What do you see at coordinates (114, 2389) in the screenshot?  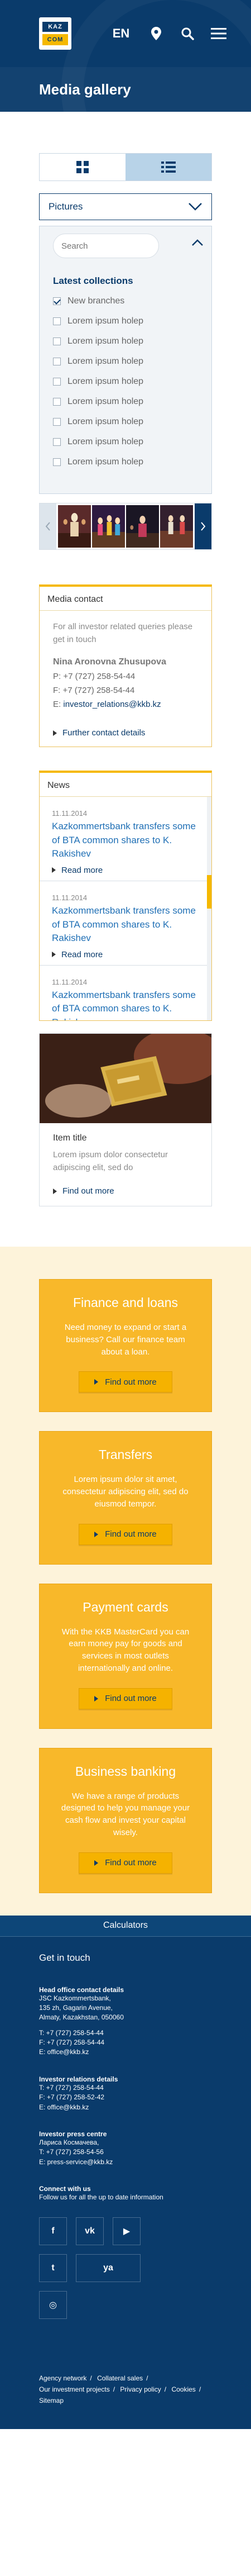 I see `footer-sep: /` at bounding box center [114, 2389].